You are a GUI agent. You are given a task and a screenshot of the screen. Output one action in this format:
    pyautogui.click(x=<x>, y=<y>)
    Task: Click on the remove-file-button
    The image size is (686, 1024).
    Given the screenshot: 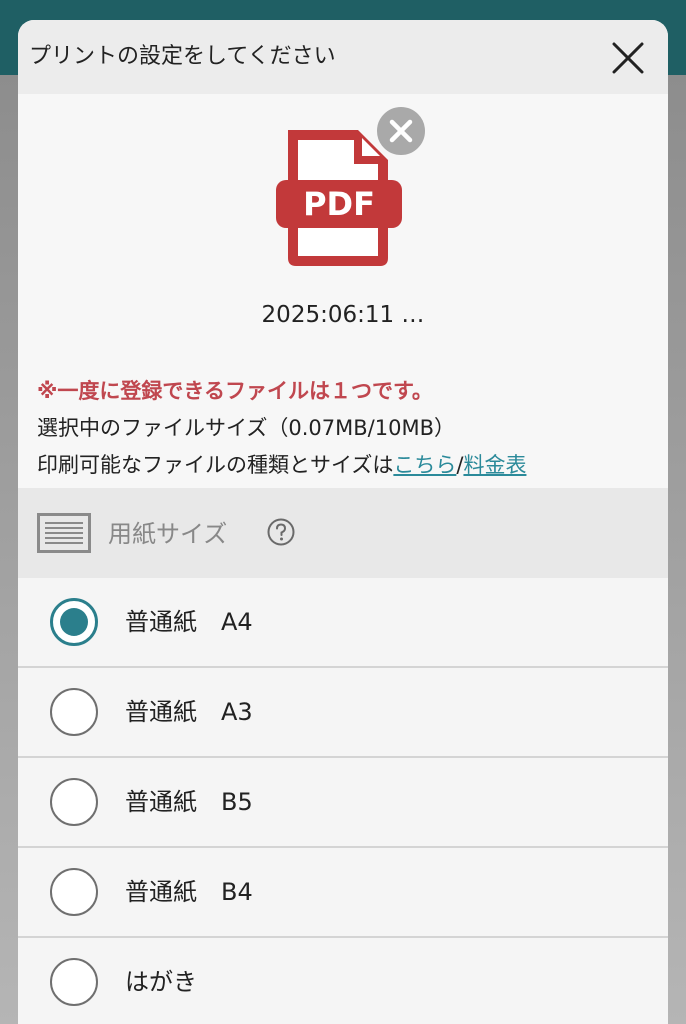 What is the action you would take?
    pyautogui.click(x=401, y=131)
    